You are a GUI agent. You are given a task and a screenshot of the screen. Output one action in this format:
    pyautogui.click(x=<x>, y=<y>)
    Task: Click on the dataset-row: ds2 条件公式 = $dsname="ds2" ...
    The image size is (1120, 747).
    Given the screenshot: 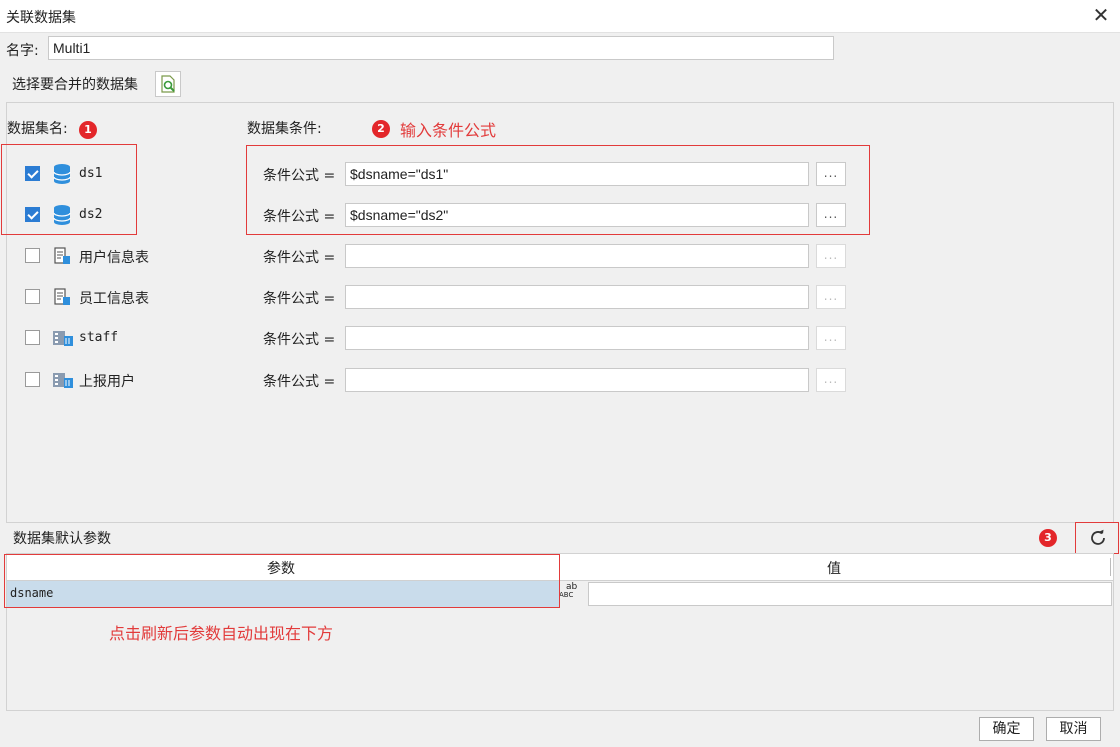 What is the action you would take?
    pyautogui.click(x=560, y=216)
    